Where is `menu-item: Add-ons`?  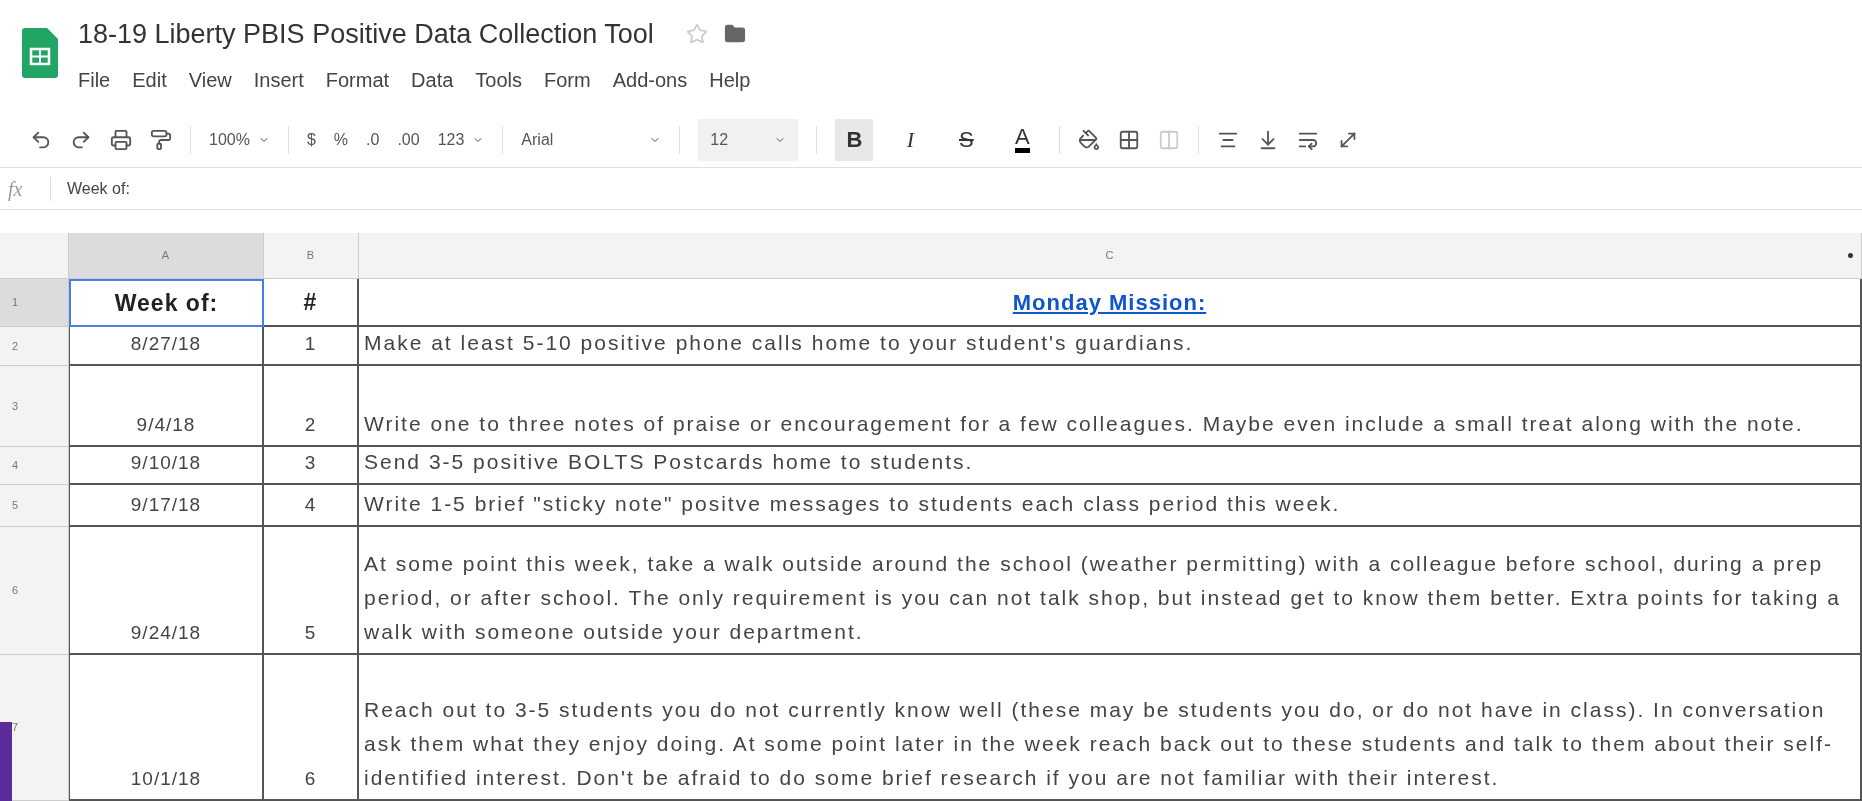 menu-item: Add-ons is located at coordinates (650, 79).